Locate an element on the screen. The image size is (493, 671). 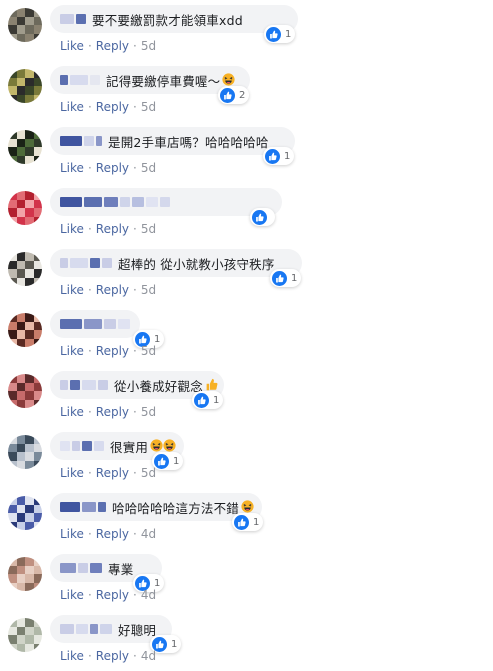
comment-text: 要不要繳罰款才能領車xdd is located at coordinates (167, 20).